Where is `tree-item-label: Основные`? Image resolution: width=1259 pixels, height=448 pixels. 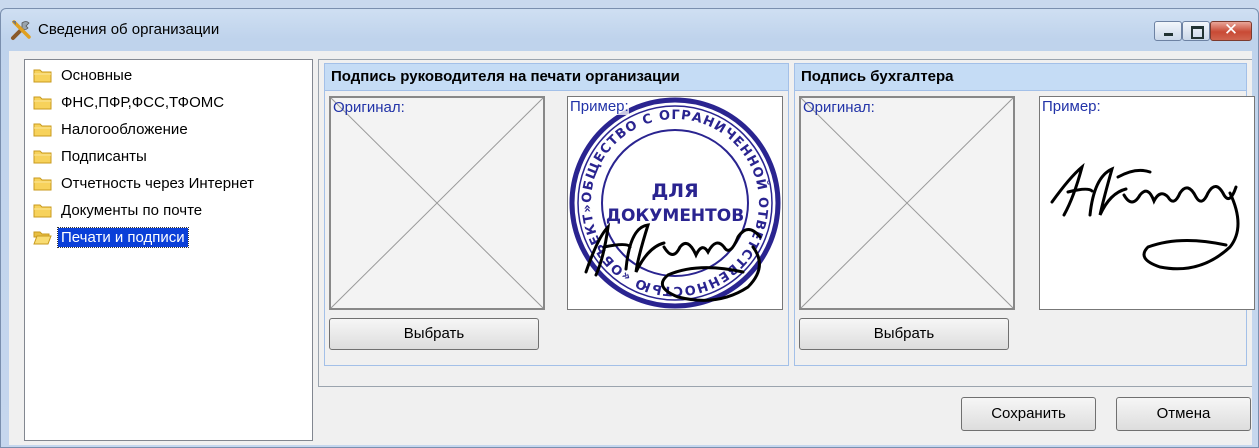
tree-item-label: Основные is located at coordinates (97, 75).